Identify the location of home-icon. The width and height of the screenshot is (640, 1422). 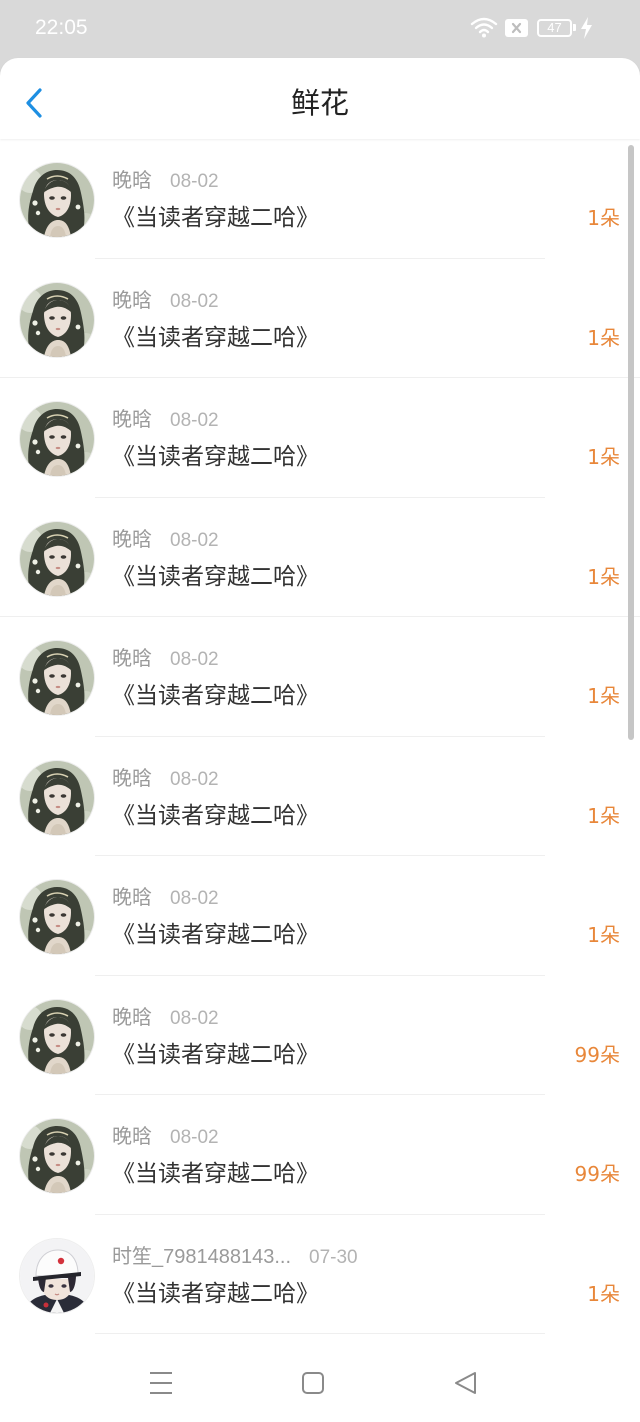
(313, 1383).